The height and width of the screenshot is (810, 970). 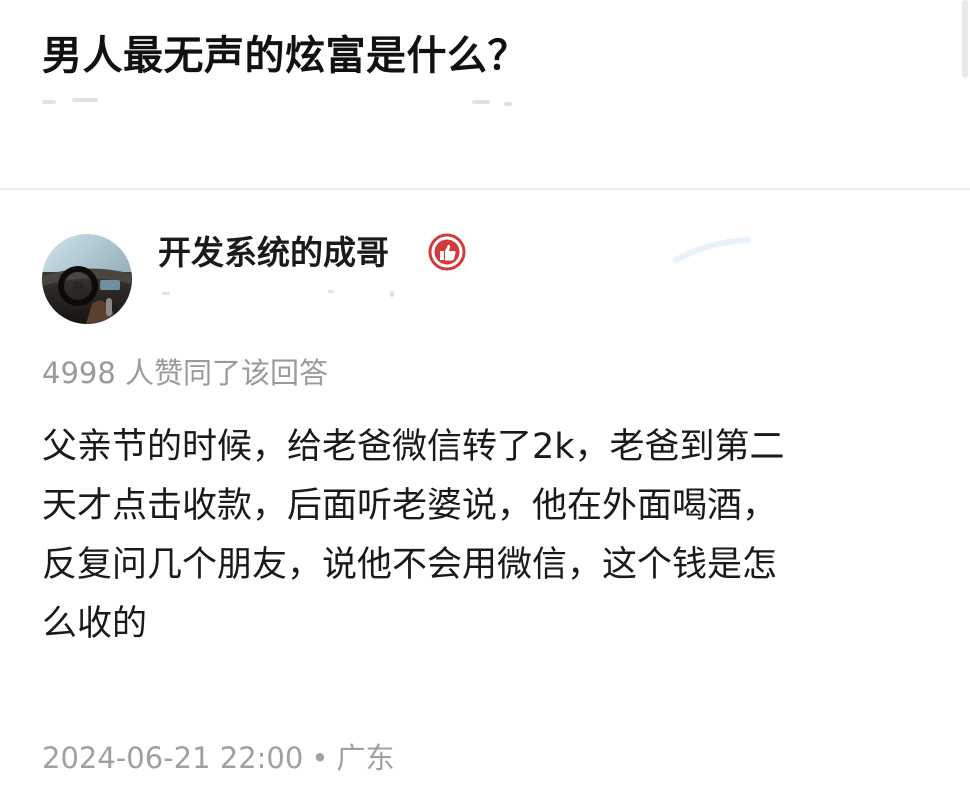 I want to click on timestamp: 2024-06-21 22:00, so click(x=173, y=758).